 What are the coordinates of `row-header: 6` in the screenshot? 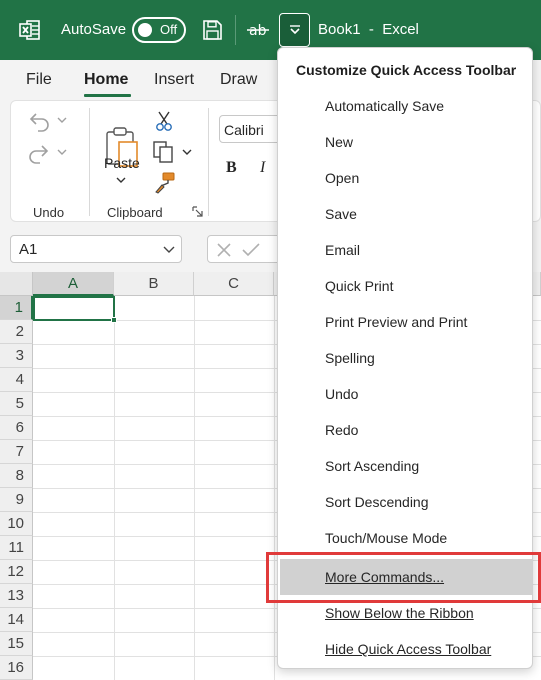 It's located at (16, 428).